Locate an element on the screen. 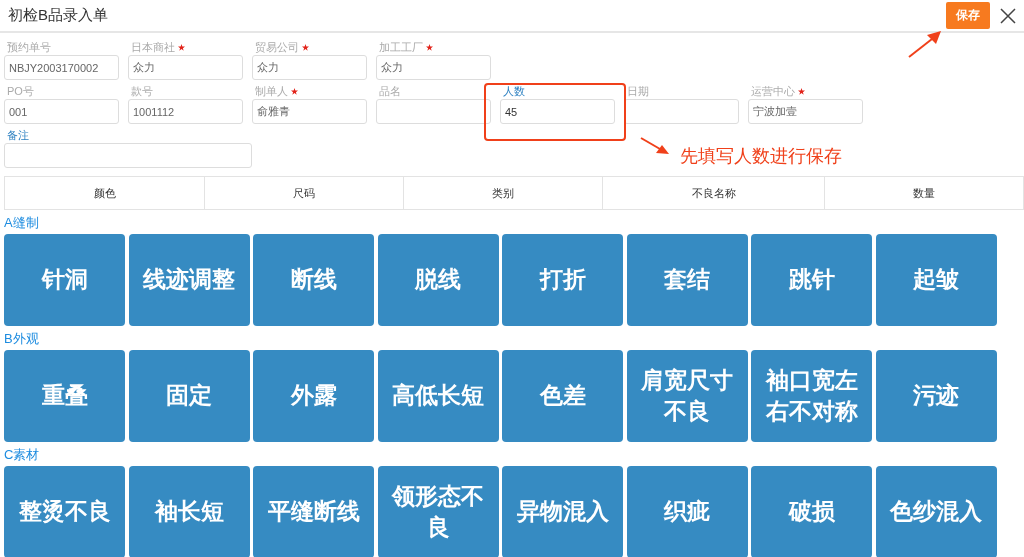 Image resolution: width=1024 pixels, height=557 pixels. input-field: 俞雅青 is located at coordinates (309, 111).